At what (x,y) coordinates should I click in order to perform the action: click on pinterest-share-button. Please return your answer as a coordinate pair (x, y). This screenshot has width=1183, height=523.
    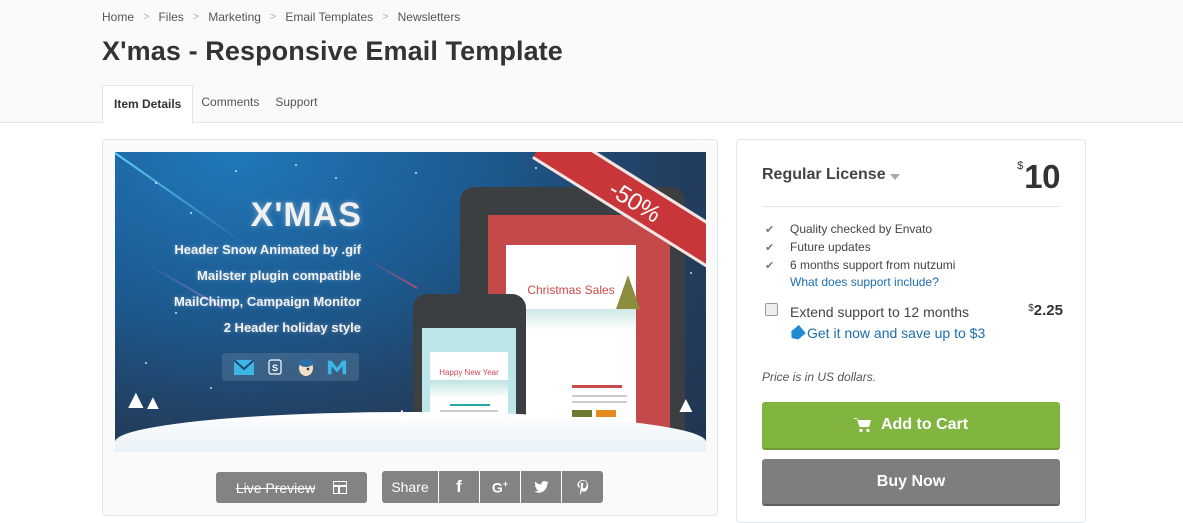
    Looking at the image, I should click on (582, 487).